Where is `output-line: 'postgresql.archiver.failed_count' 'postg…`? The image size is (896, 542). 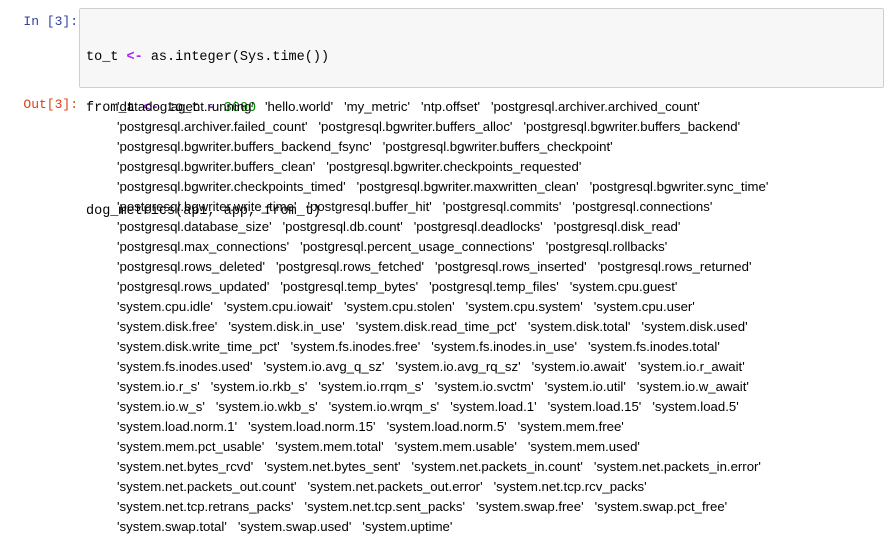
output-line: 'postgresql.archiver.failed_count' 'postg… is located at coordinates (502, 127).